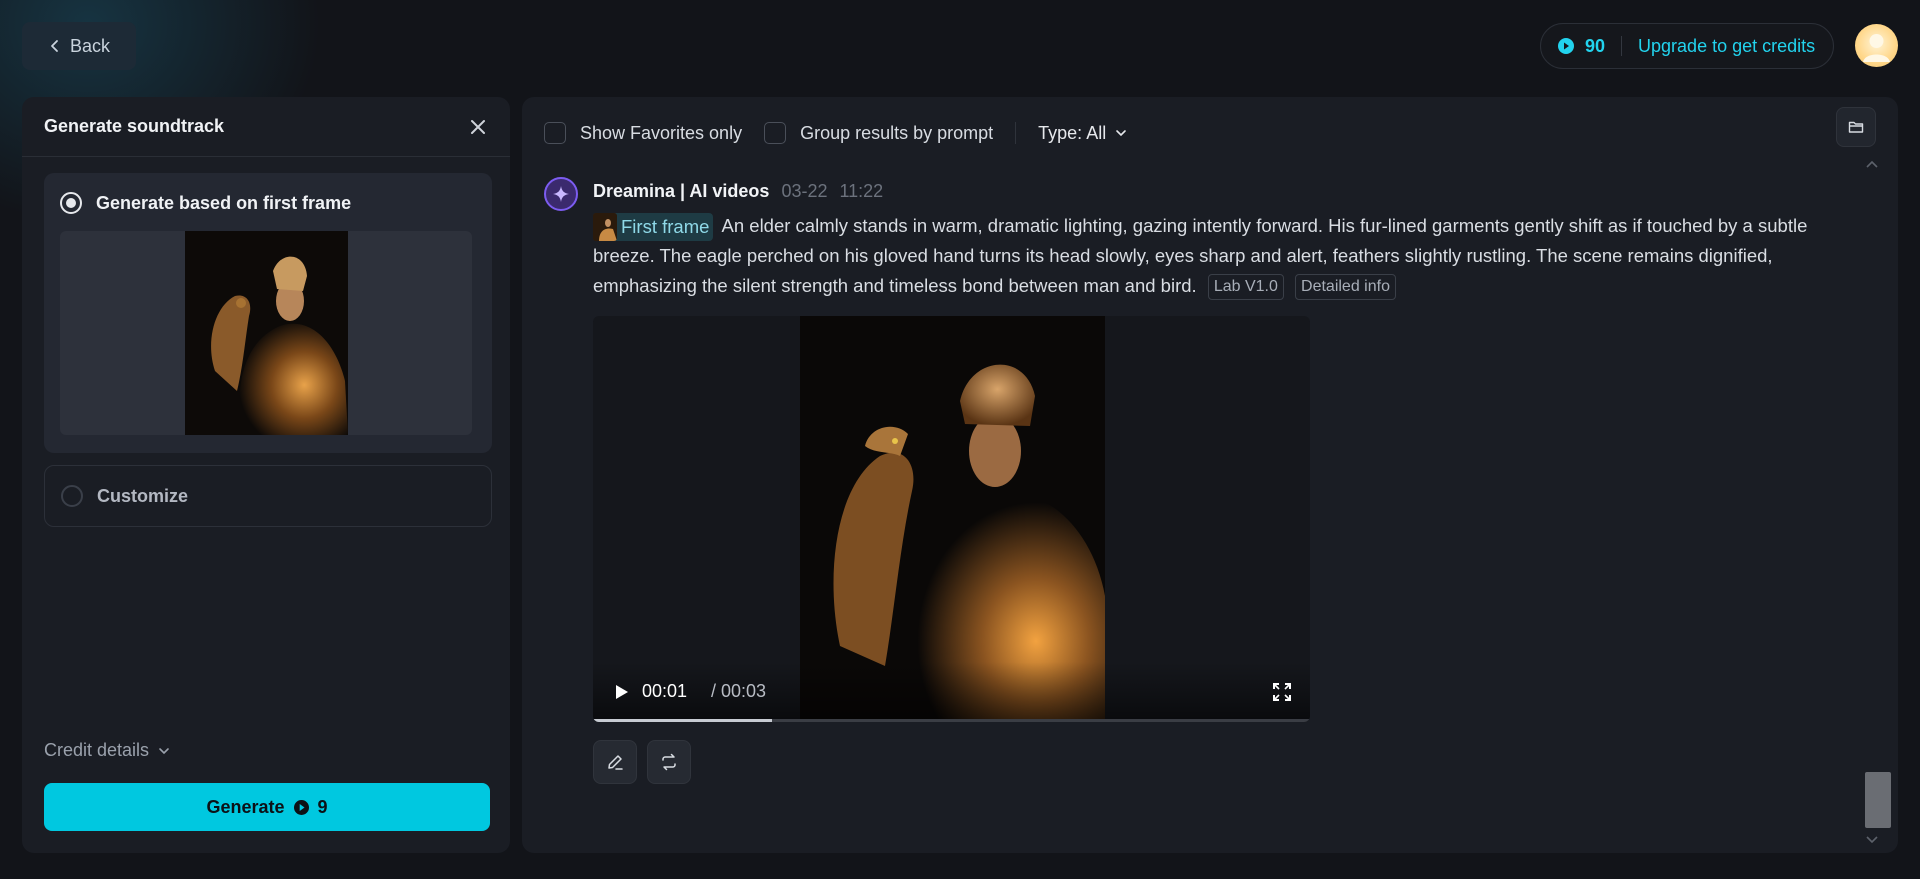 The image size is (1920, 879). What do you see at coordinates (555, 133) in the screenshot?
I see `favorites-checkbox` at bounding box center [555, 133].